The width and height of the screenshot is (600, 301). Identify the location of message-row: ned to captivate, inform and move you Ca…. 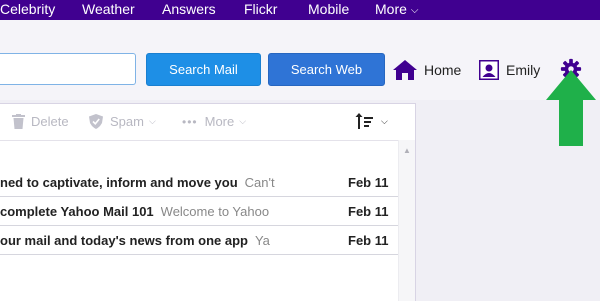
(199, 182).